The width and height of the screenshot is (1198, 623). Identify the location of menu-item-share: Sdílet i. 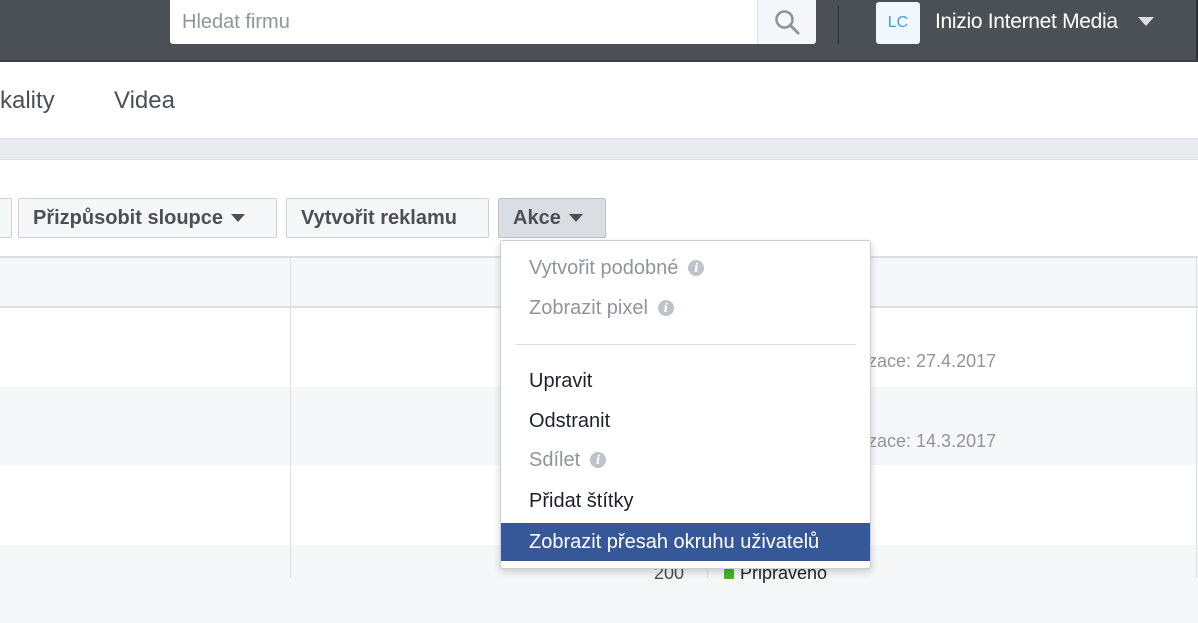
(685, 460).